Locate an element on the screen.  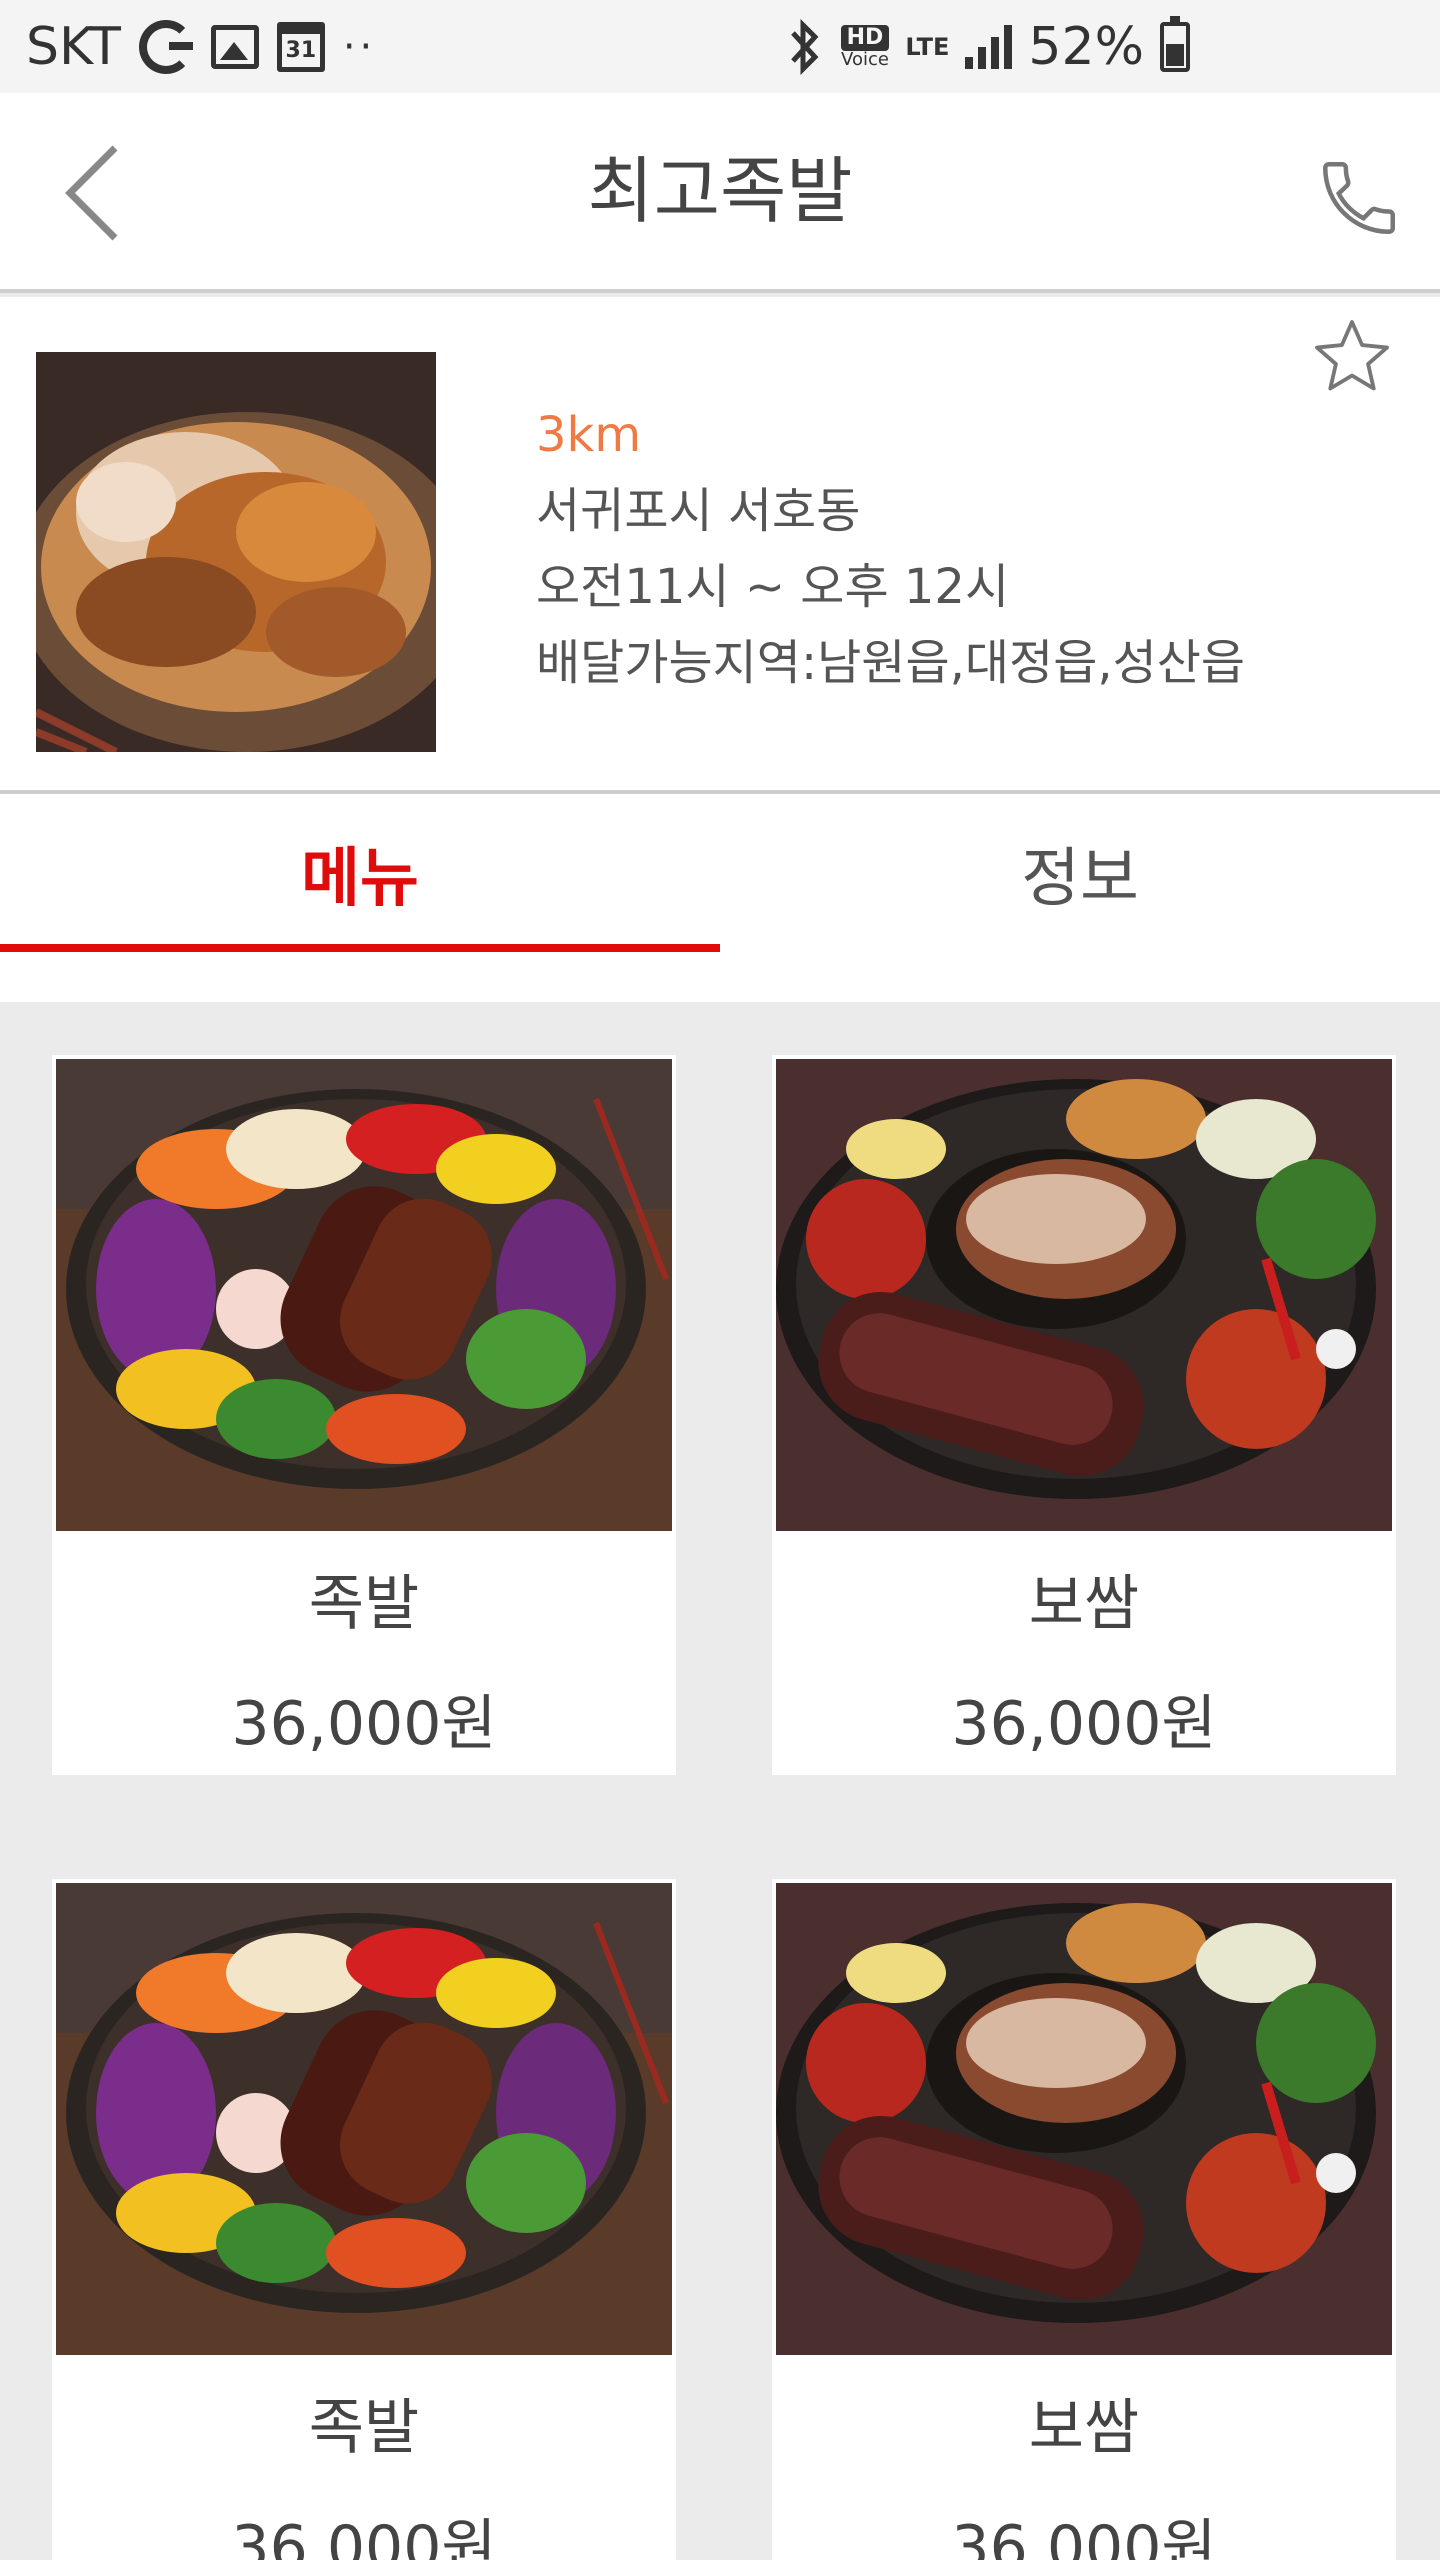
tab-menu: 메뉴 is located at coordinates (360, 898).